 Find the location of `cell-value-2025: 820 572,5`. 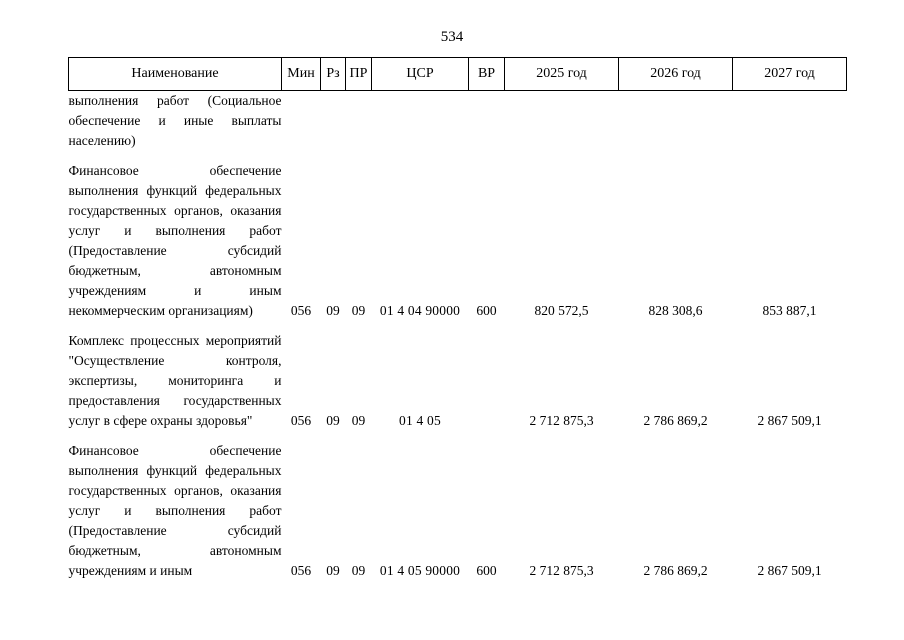

cell-value-2025: 820 572,5 is located at coordinates (561, 310).